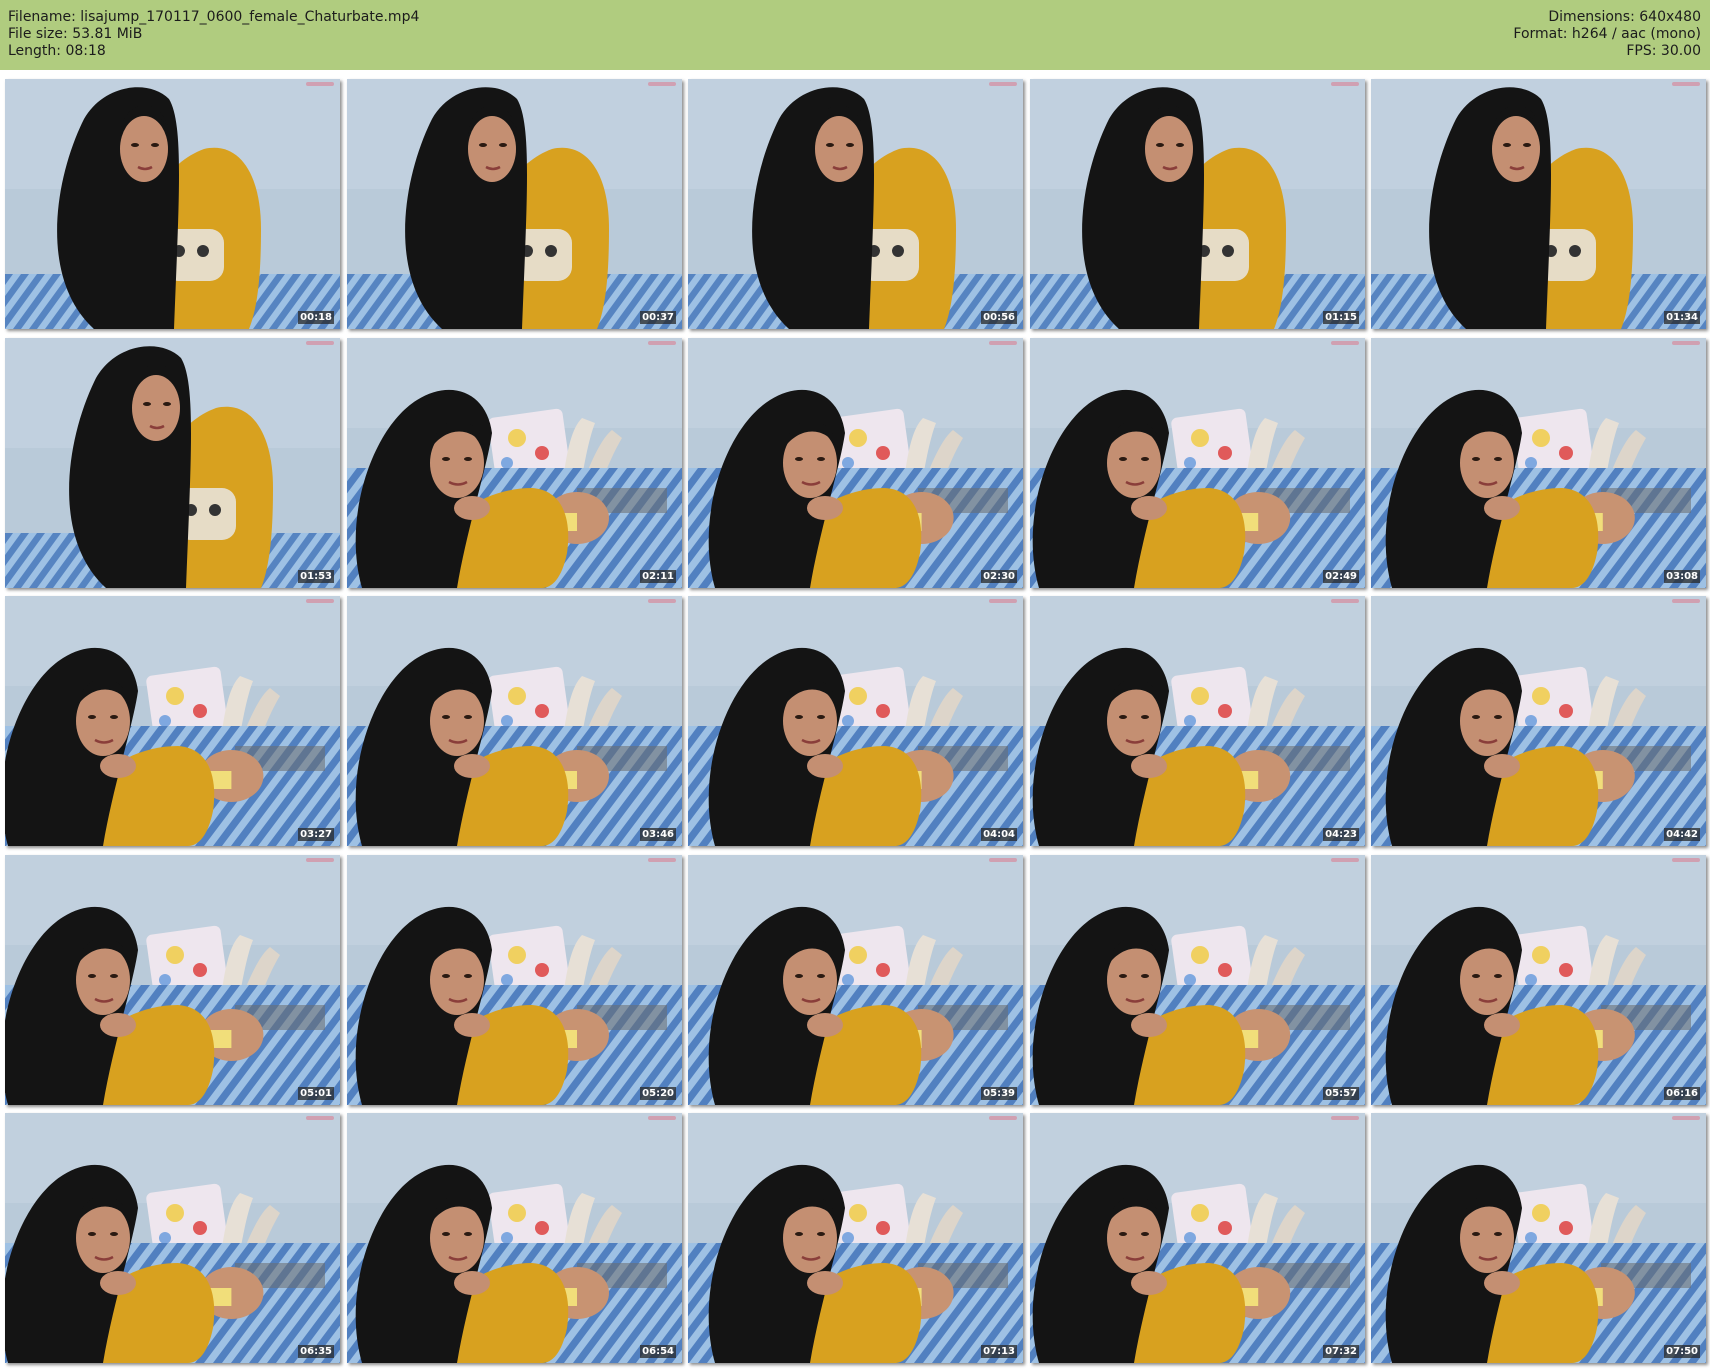 Image resolution: width=1710 pixels, height=1370 pixels. I want to click on video-thumbnail: 07:50, so click(1538, 1238).